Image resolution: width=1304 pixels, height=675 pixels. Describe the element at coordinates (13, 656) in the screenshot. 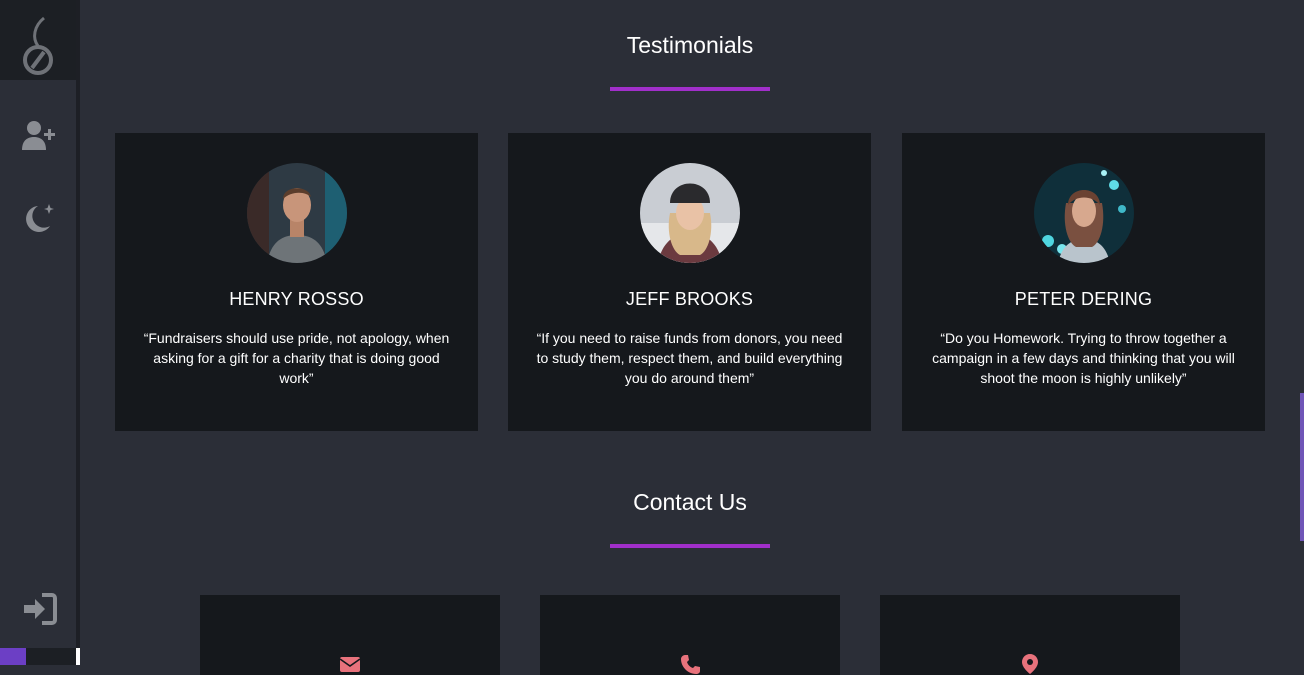

I see `sidebar-bottom-accent` at that location.